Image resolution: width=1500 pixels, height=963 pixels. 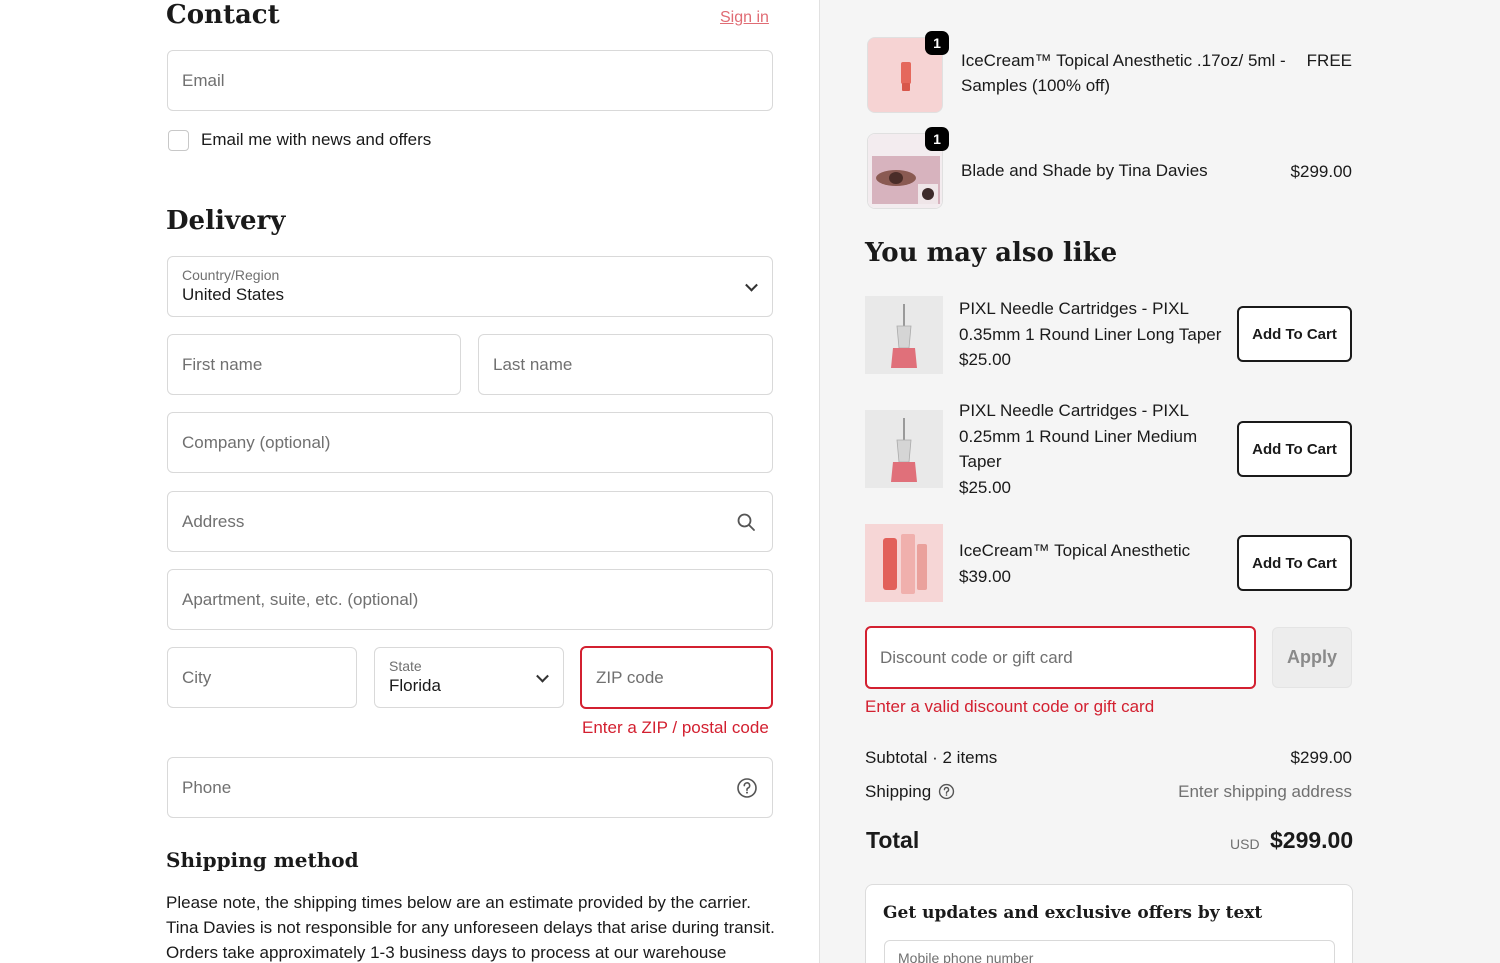 What do you see at coordinates (976, 657) in the screenshot?
I see `discount-placeholder: Discount code or gift card` at bounding box center [976, 657].